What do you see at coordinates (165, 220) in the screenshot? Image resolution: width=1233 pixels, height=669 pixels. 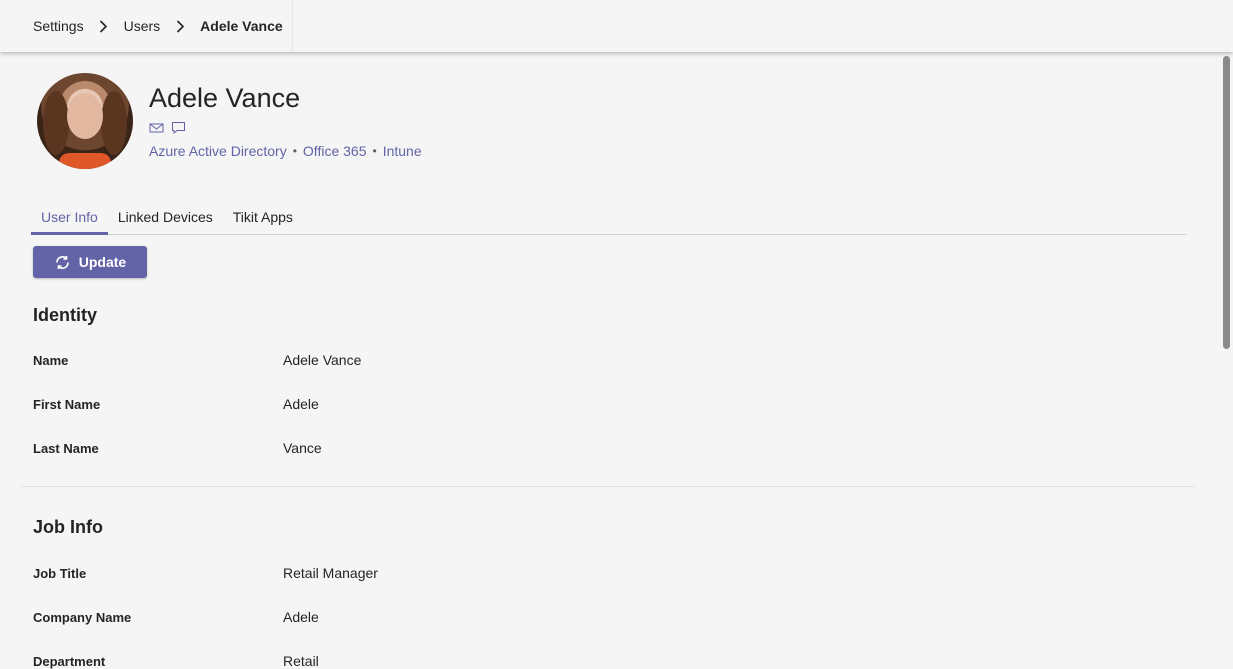 I see `tab-linked-devices: Linked Devices` at bounding box center [165, 220].